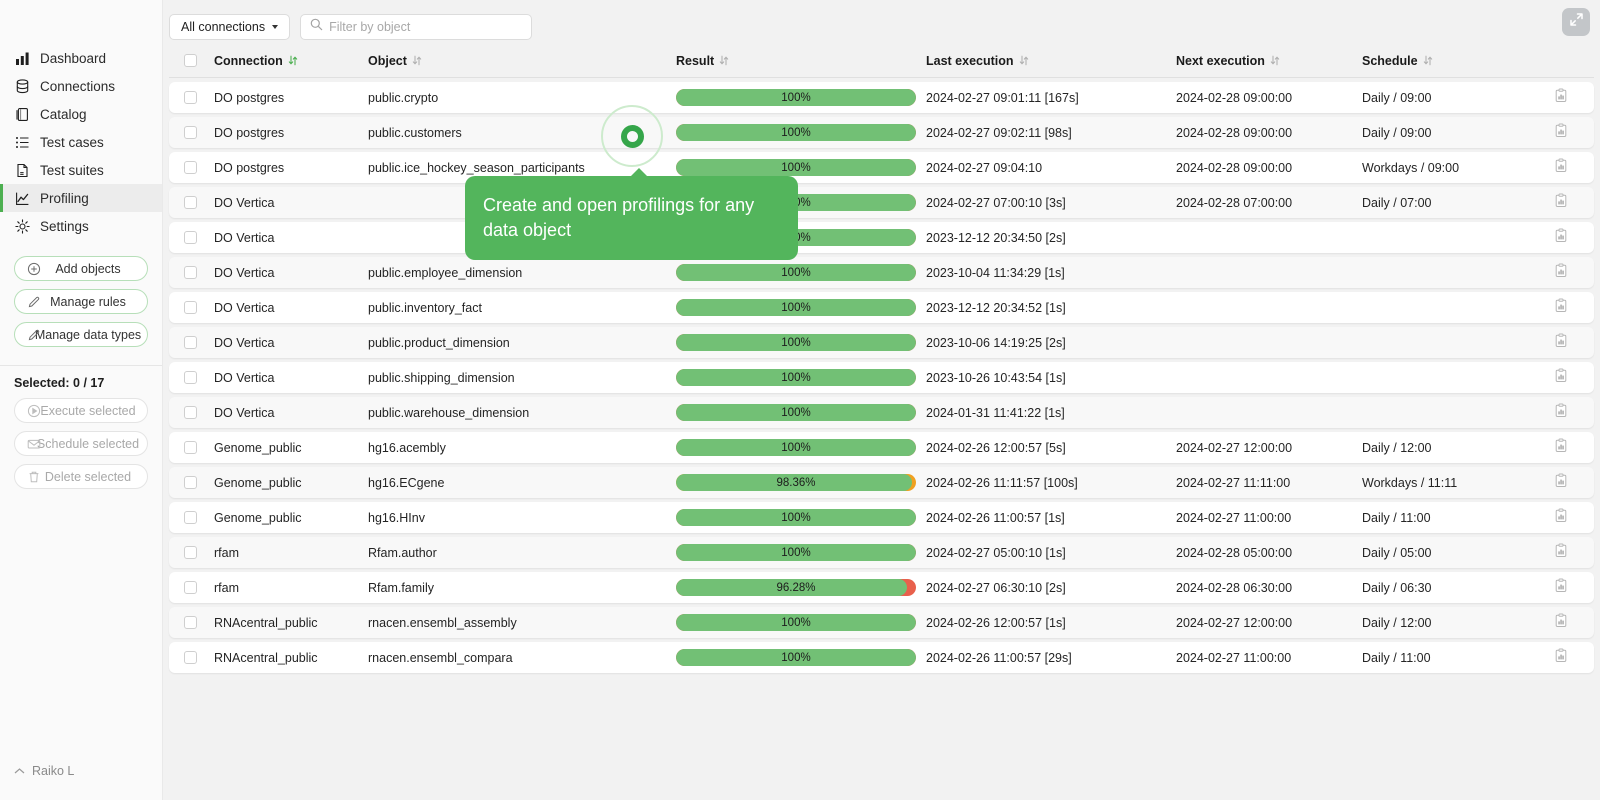 This screenshot has height=800, width=1600. I want to click on sidebar-item-test-suites: Test suites, so click(81, 170).